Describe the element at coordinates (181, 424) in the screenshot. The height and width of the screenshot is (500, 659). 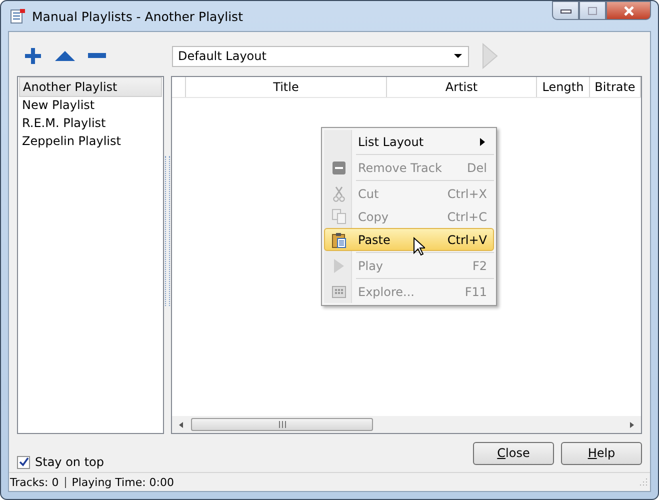
I see `scroll-left-icon` at that location.